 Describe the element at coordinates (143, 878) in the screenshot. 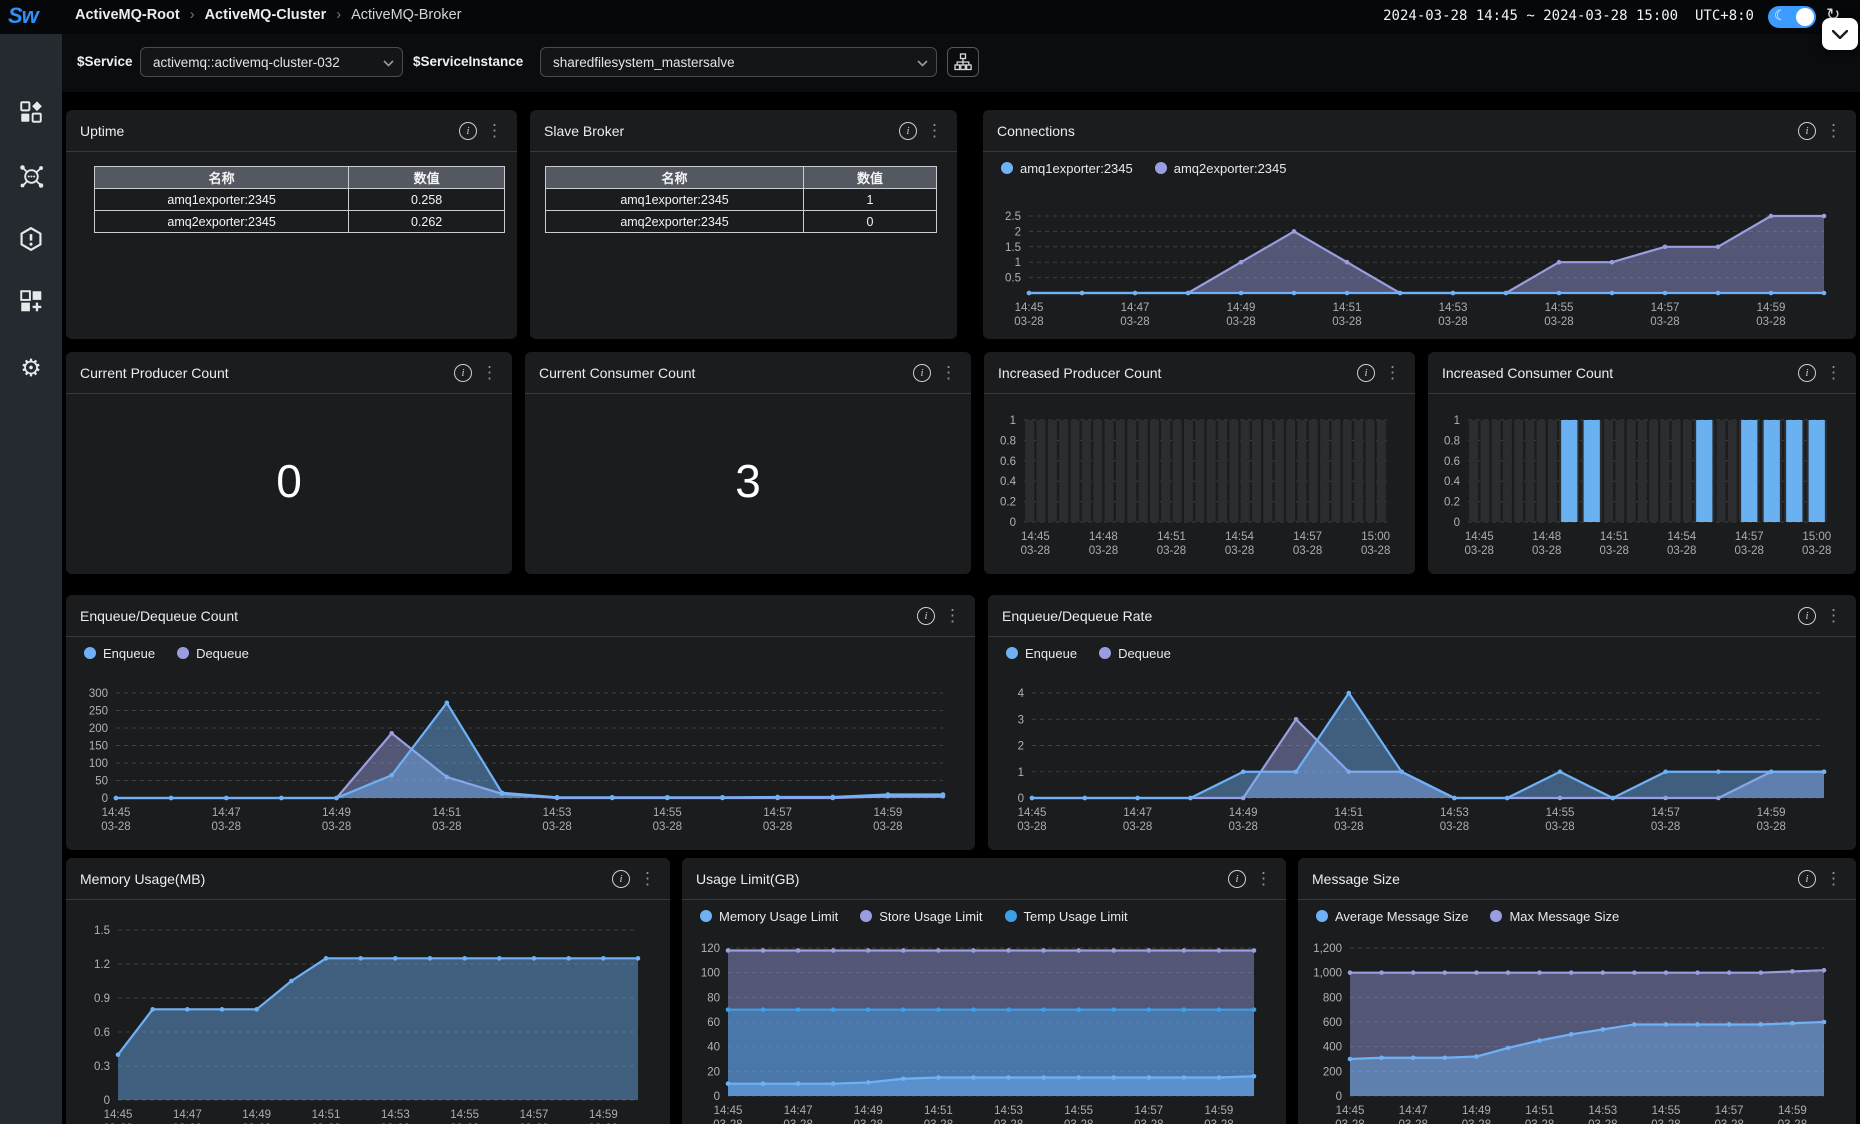

I see `panel-title: Memory Usage(MB)` at that location.